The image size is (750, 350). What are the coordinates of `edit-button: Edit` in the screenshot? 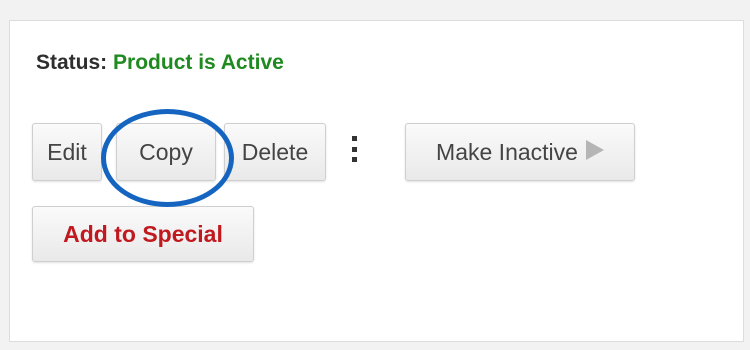 It's located at (67, 152).